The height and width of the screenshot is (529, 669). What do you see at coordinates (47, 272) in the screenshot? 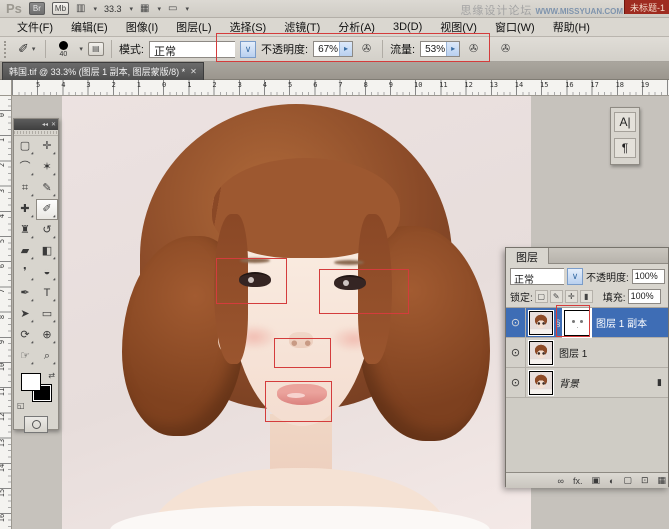
I see `dodge-tool: ◒` at bounding box center [47, 272].